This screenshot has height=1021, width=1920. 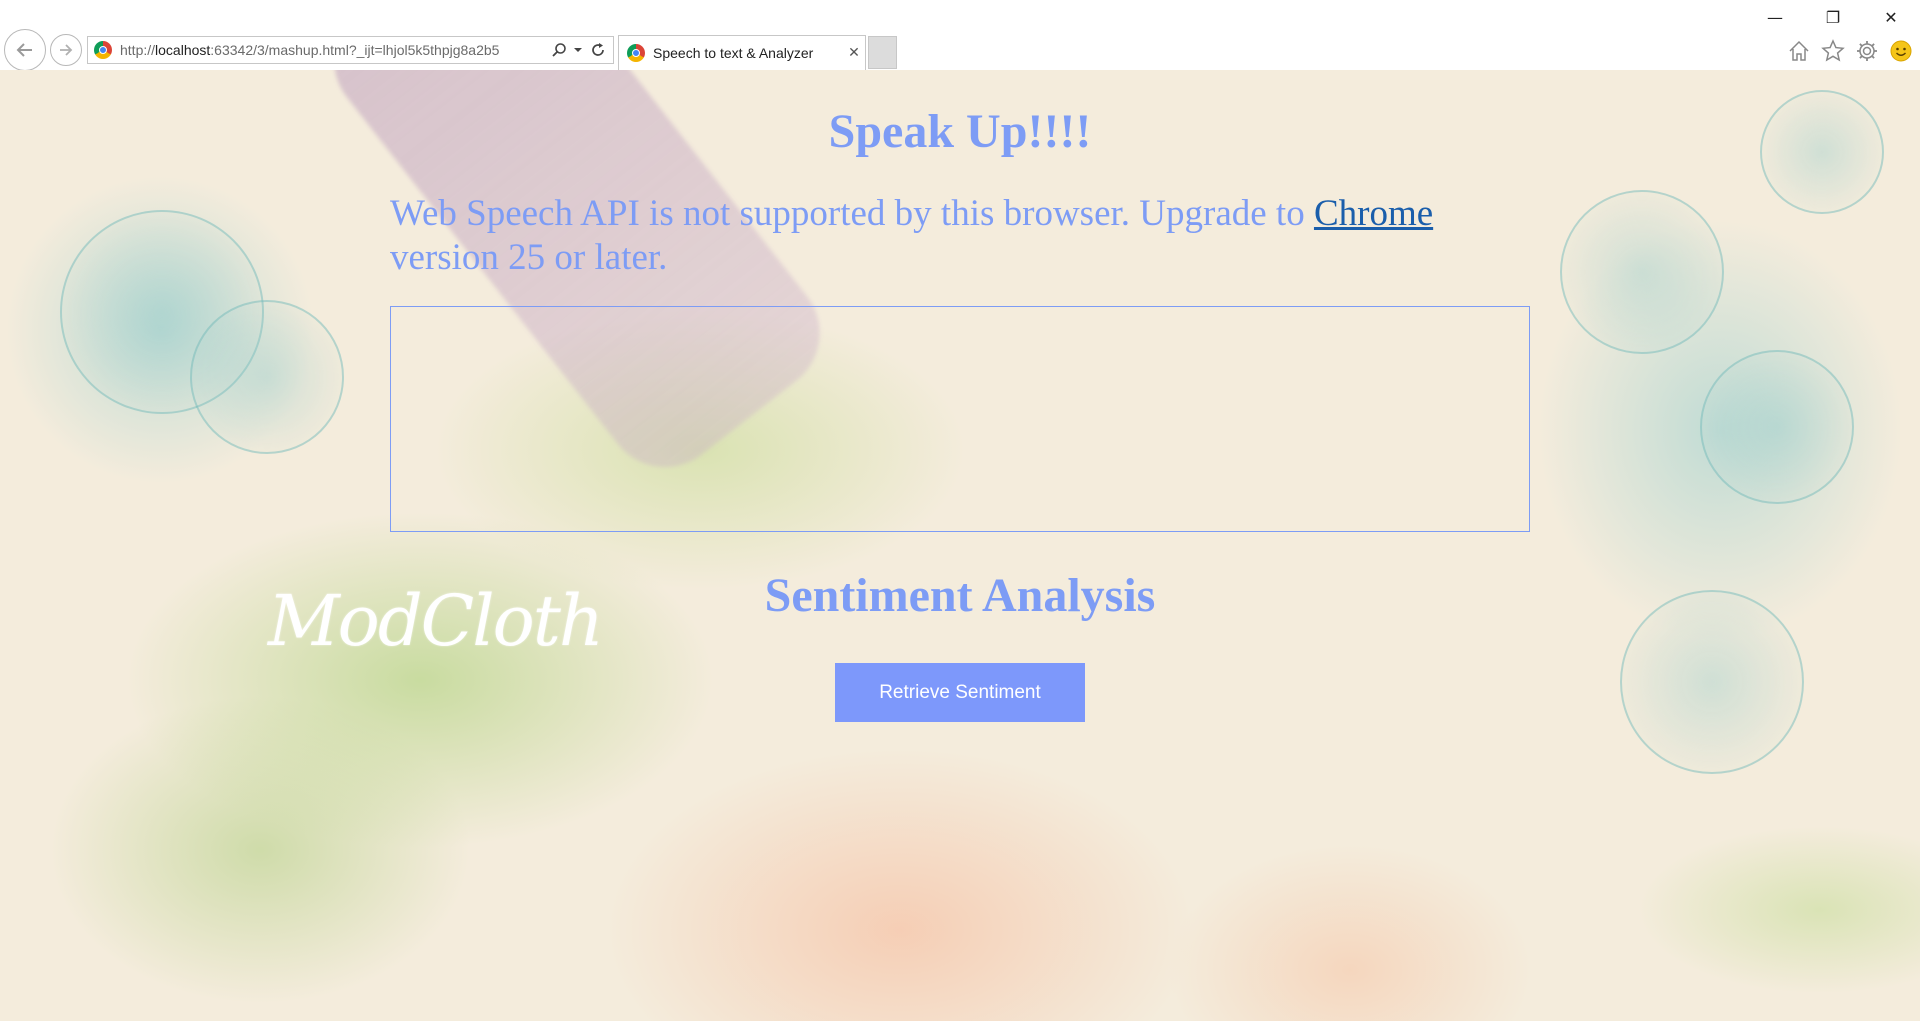 I want to click on window-controls: — ❐ ✕, so click(x=1833, y=17).